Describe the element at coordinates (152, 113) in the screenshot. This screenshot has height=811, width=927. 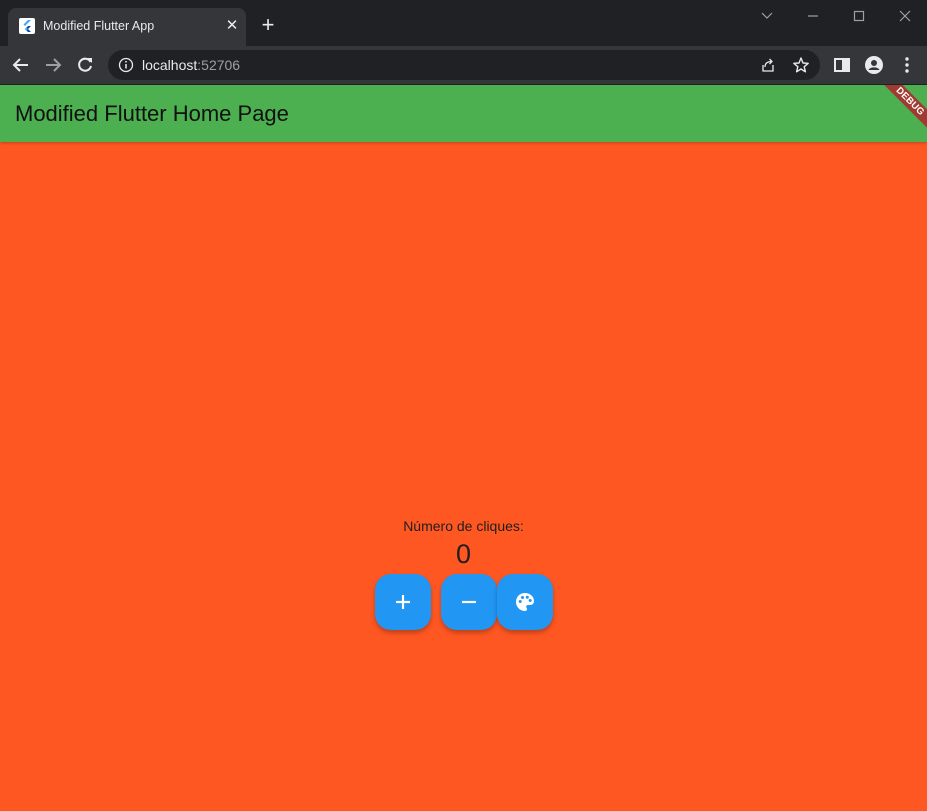
I see `page-title: Modified Flutter Home Page` at that location.